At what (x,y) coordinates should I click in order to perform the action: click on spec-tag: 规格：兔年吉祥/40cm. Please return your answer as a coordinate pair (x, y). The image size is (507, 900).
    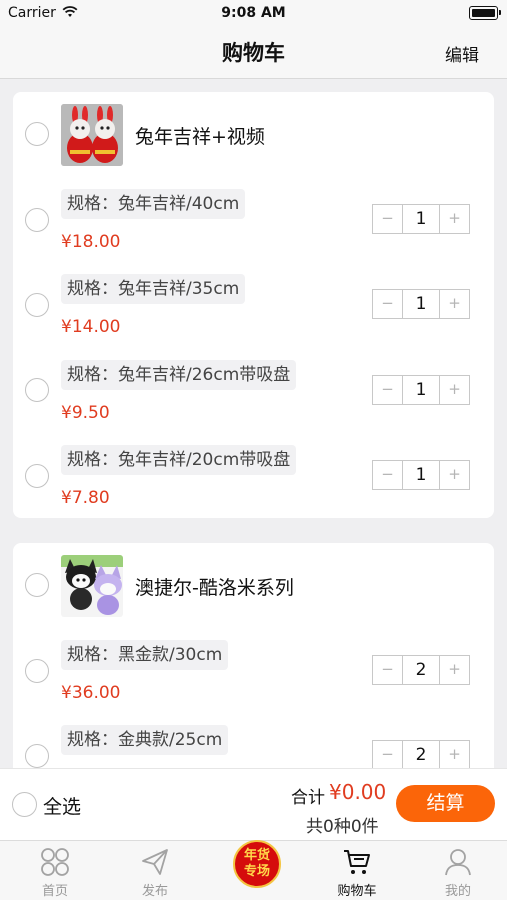
    Looking at the image, I should click on (153, 204).